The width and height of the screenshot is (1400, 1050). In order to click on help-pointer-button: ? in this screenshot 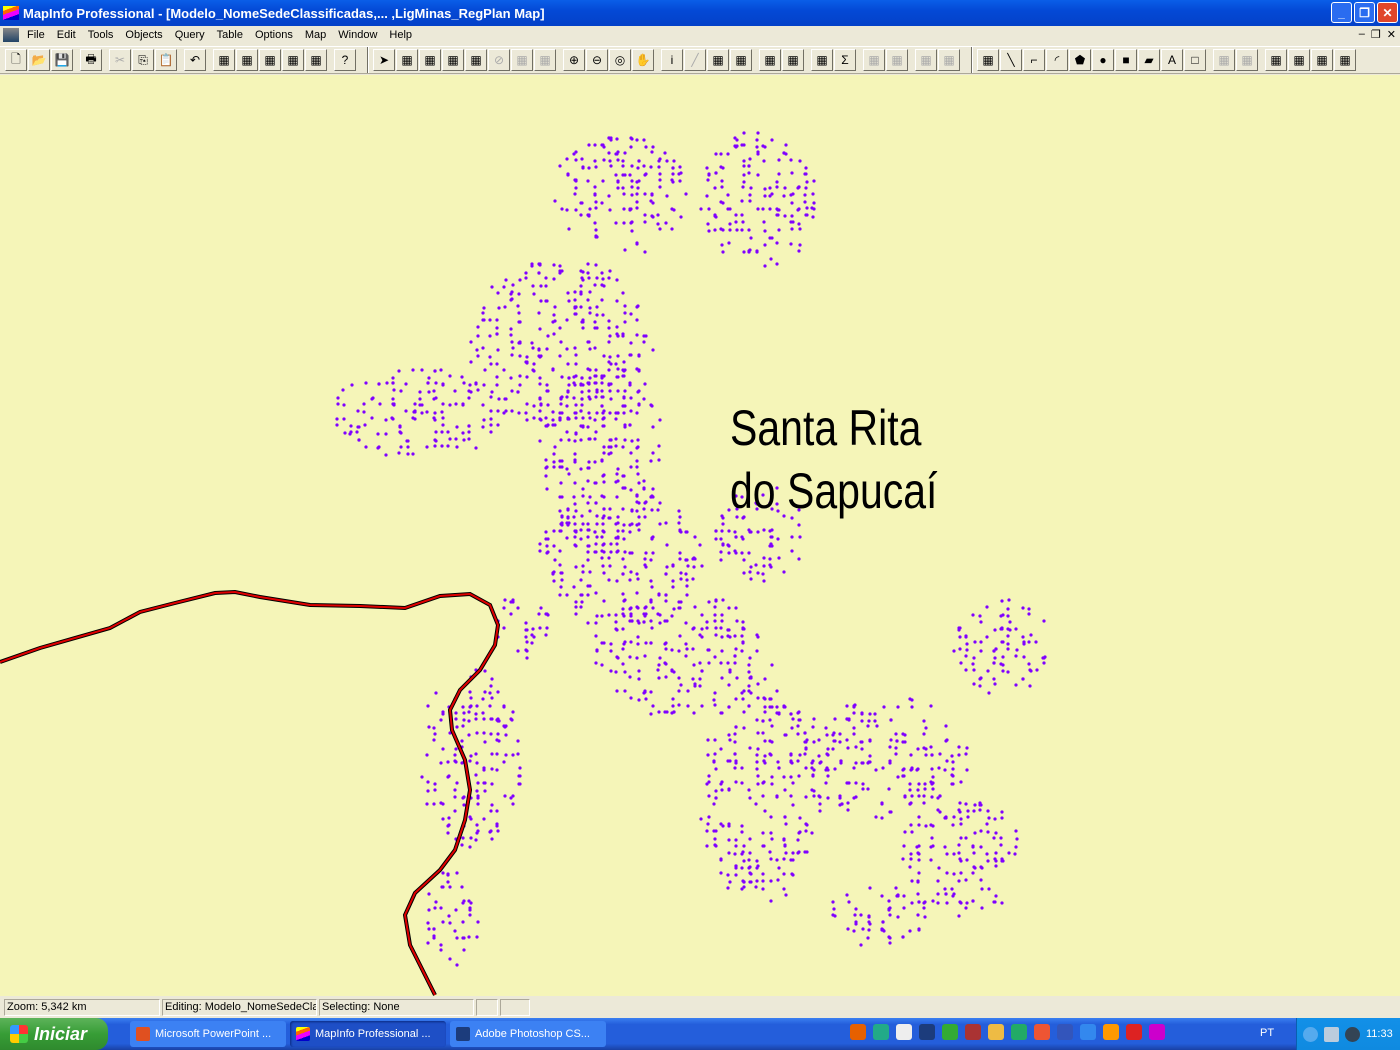, I will do `click(345, 60)`.